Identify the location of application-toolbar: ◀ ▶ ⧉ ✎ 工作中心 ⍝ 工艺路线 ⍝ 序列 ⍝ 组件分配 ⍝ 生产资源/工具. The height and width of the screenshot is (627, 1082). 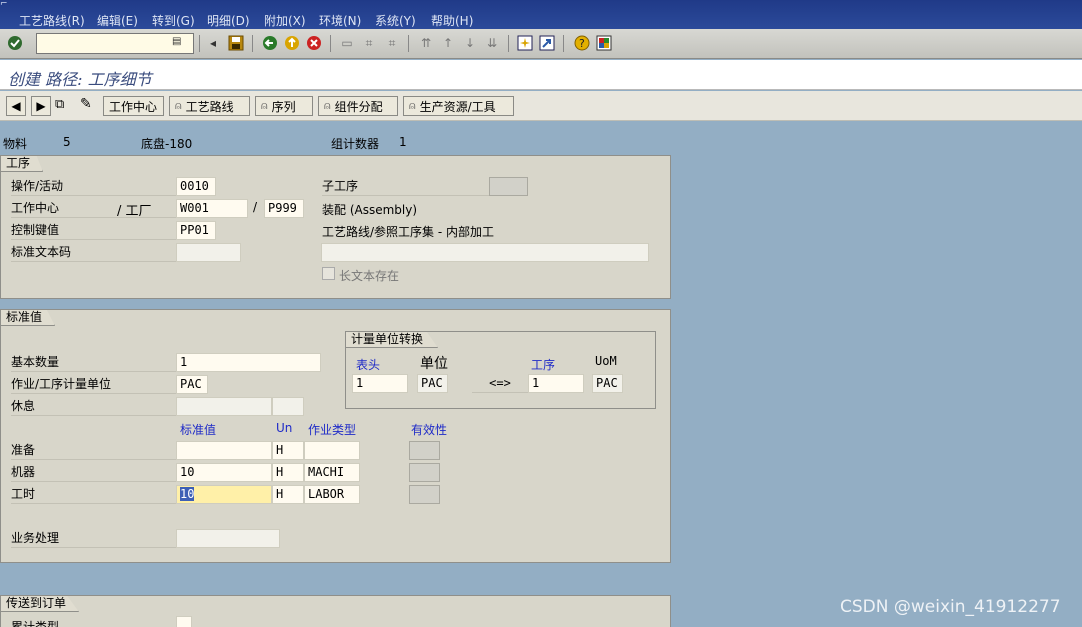
(541, 106).